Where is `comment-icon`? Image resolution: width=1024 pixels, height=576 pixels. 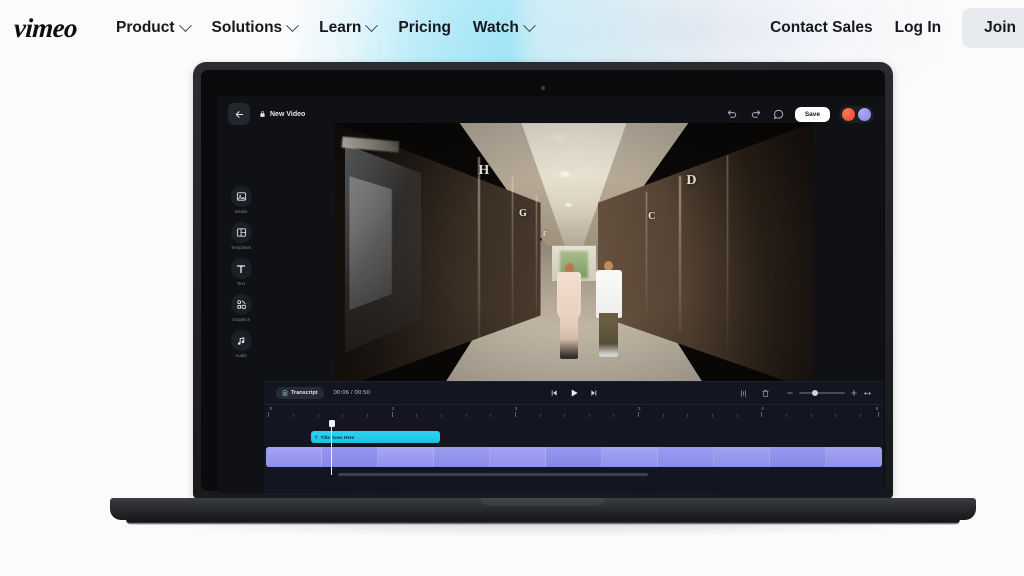
comment-icon is located at coordinates (779, 114).